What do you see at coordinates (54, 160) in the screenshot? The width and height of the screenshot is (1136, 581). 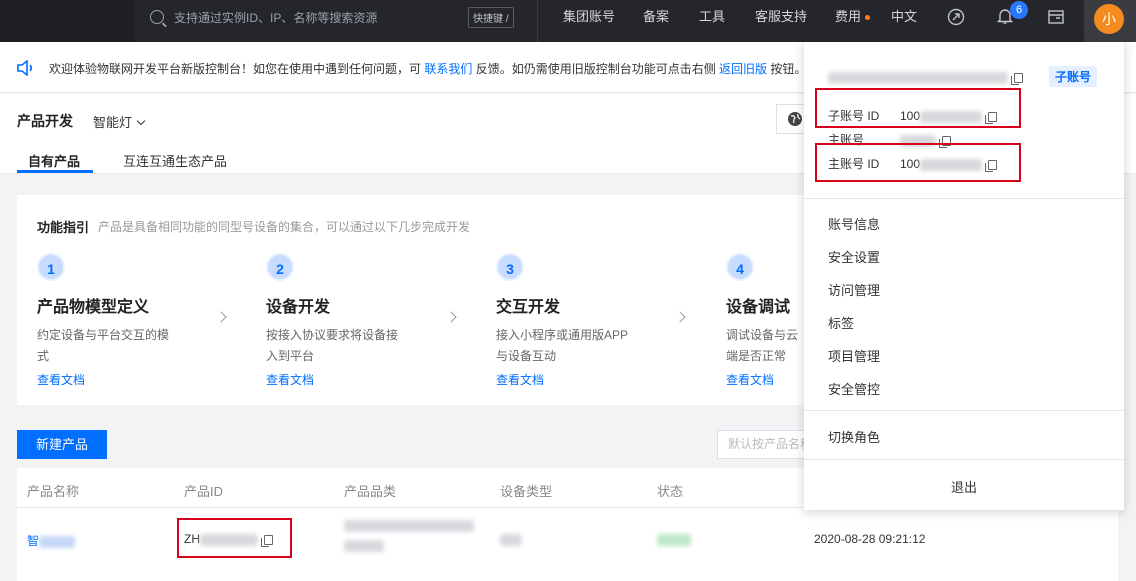 I see `tab-own-products: 自有产品` at bounding box center [54, 160].